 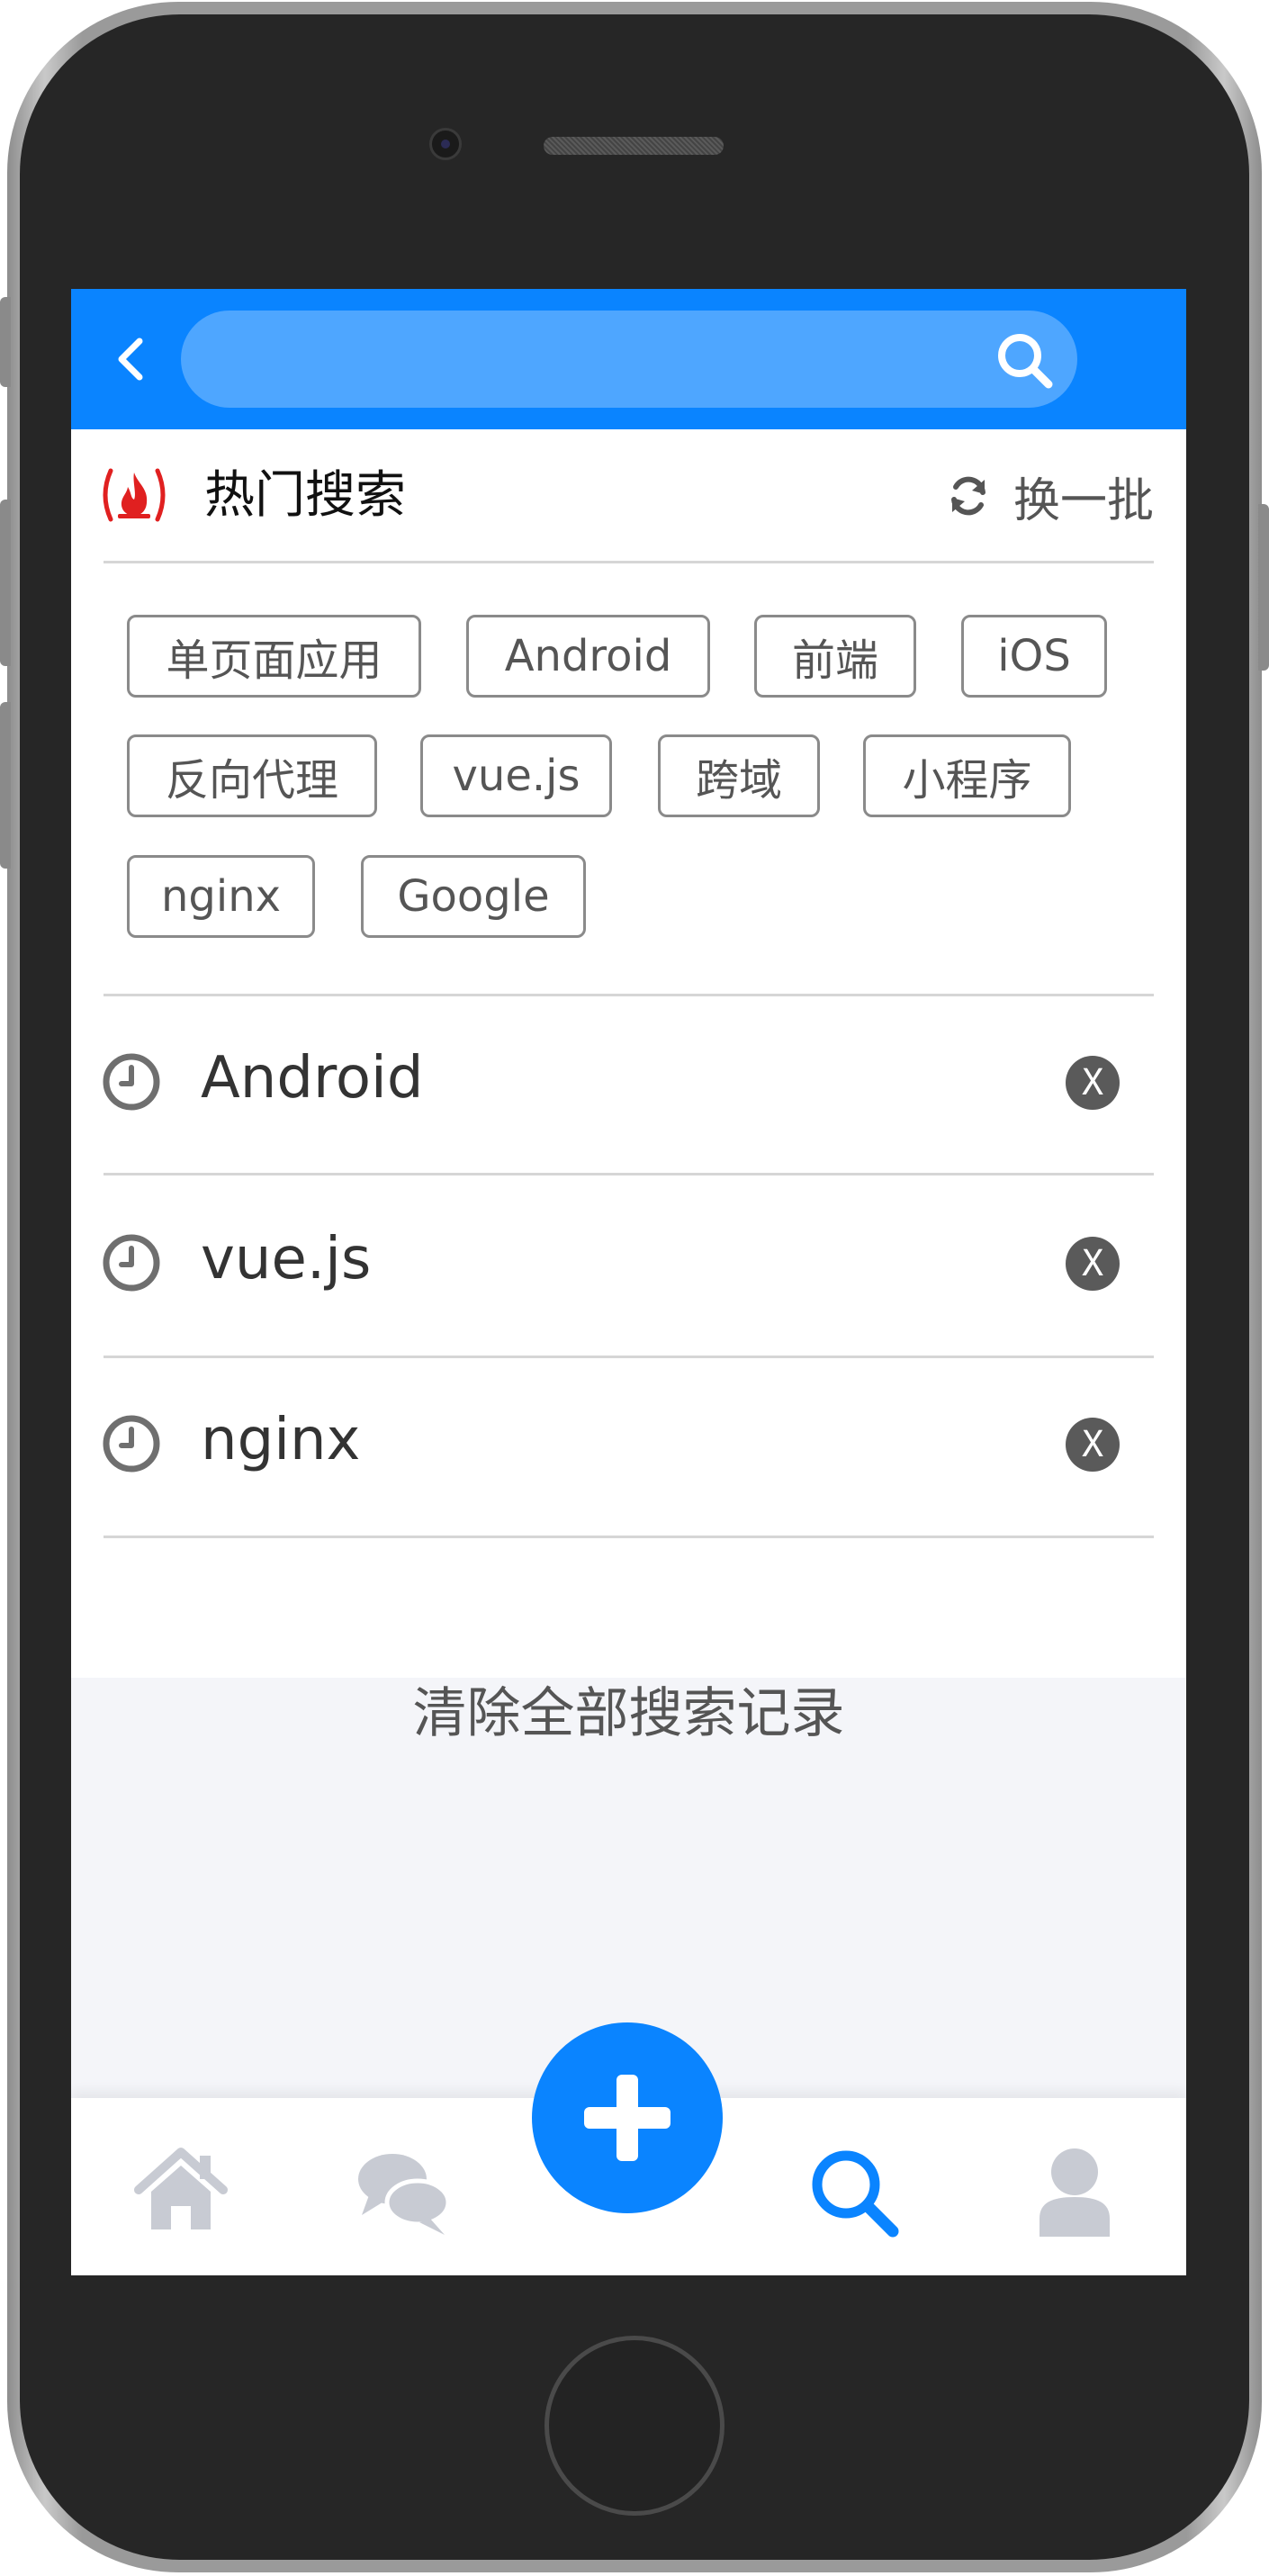 I want to click on hot-tag: 单页面应用, so click(x=274, y=656).